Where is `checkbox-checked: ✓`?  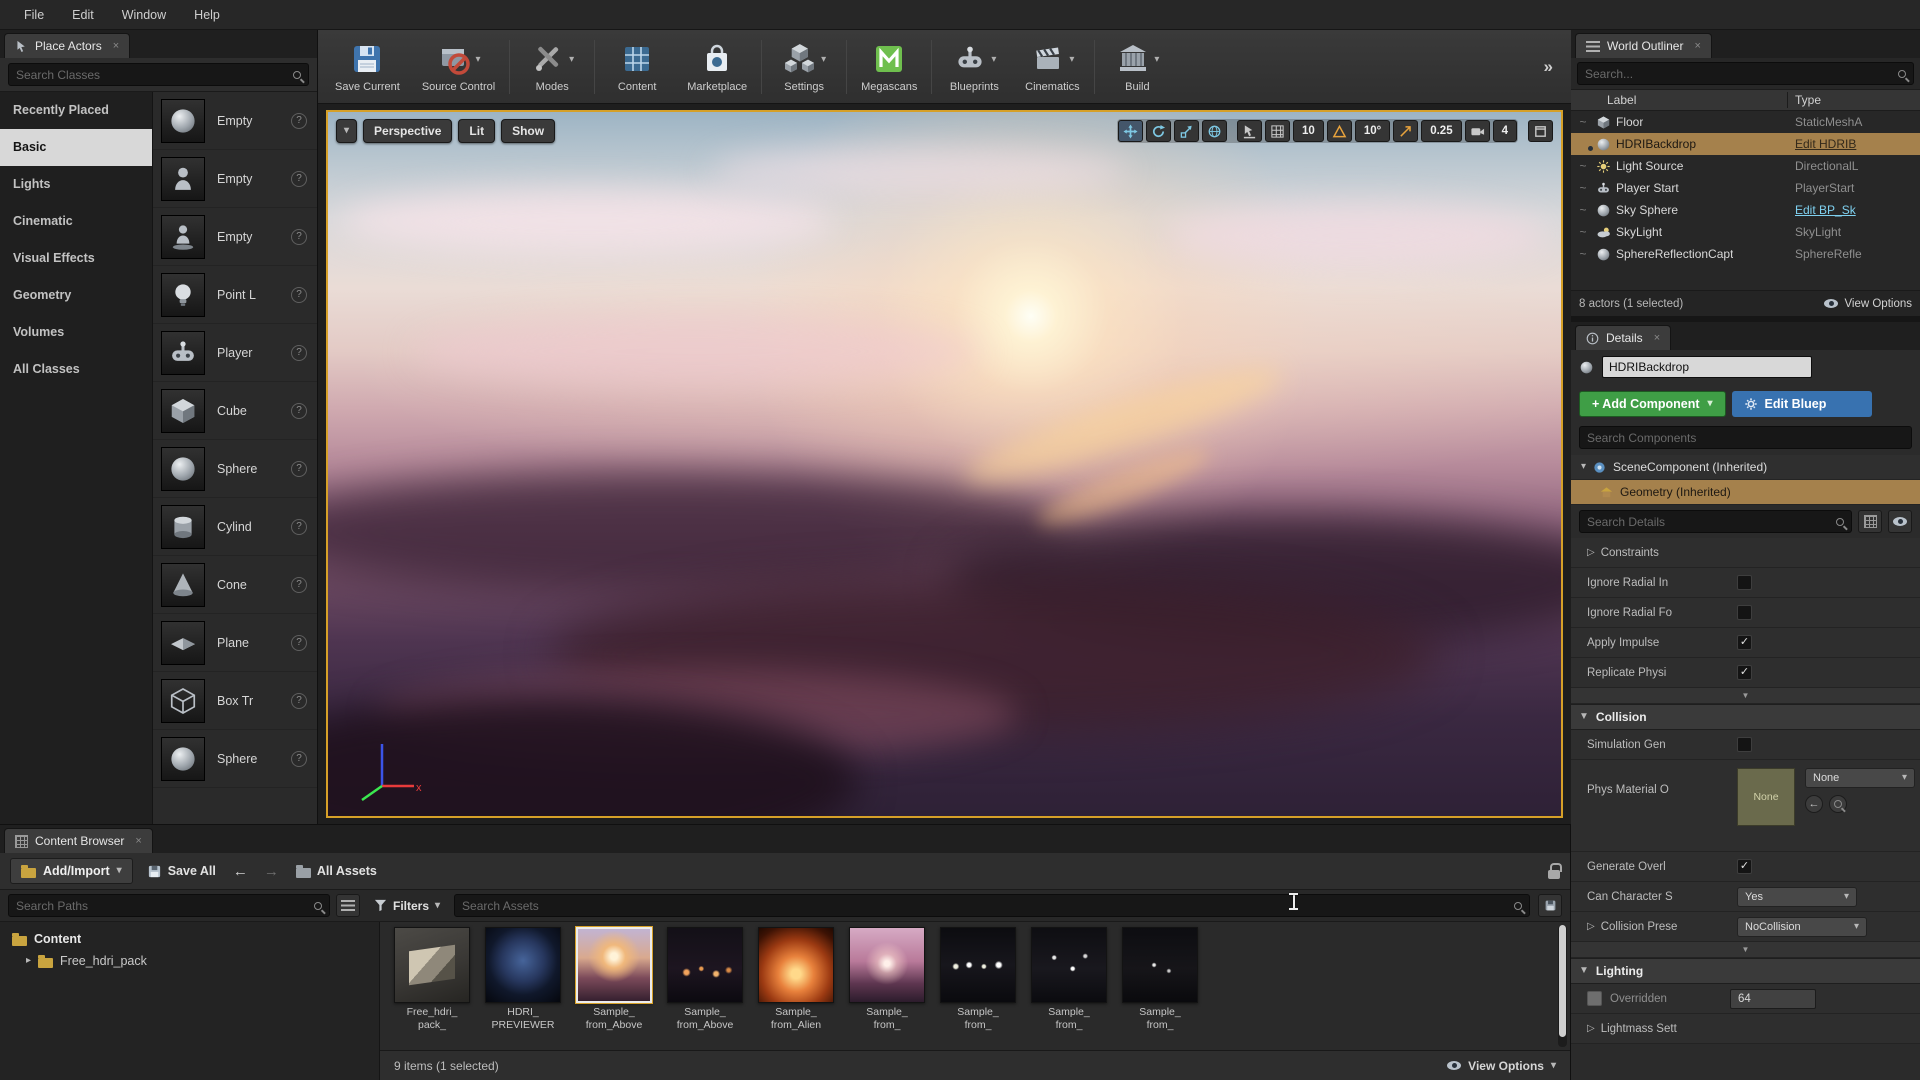 checkbox-checked: ✓ is located at coordinates (1744, 866).